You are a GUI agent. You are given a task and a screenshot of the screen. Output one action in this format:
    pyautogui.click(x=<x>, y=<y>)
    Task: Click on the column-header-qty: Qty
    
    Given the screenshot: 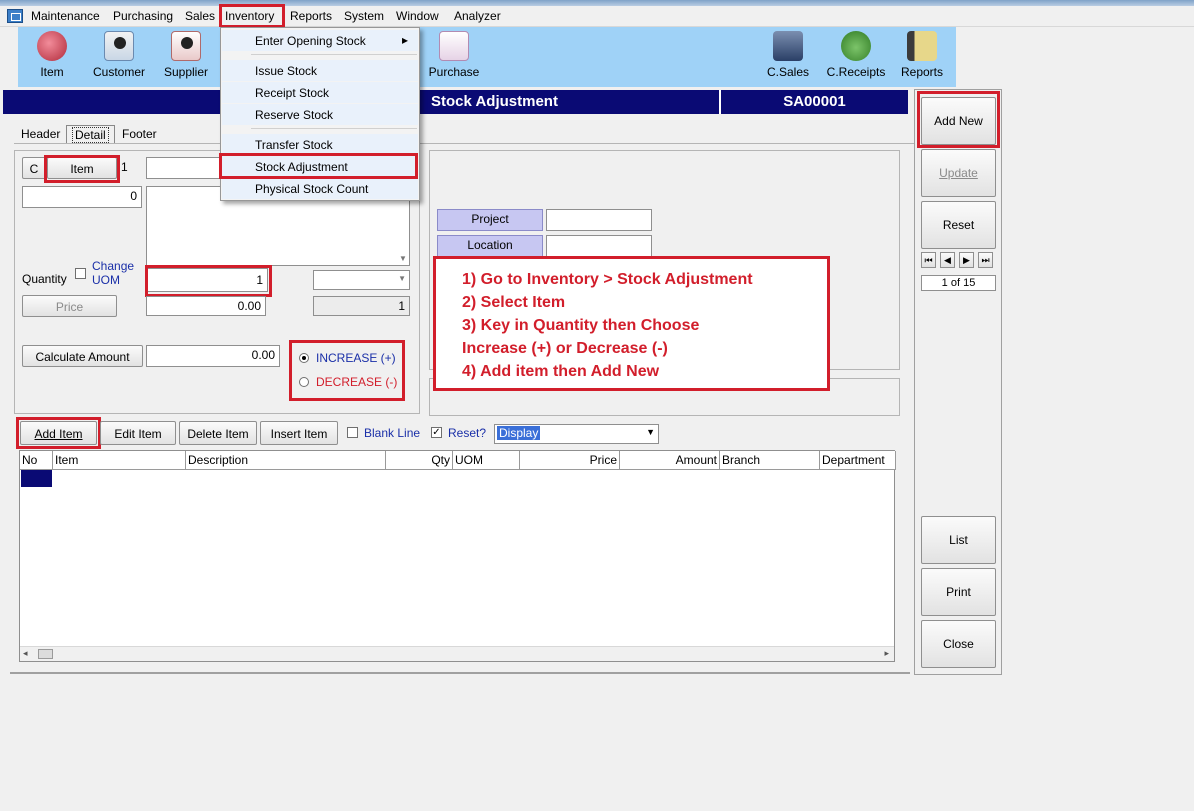 What is the action you would take?
    pyautogui.click(x=419, y=460)
    